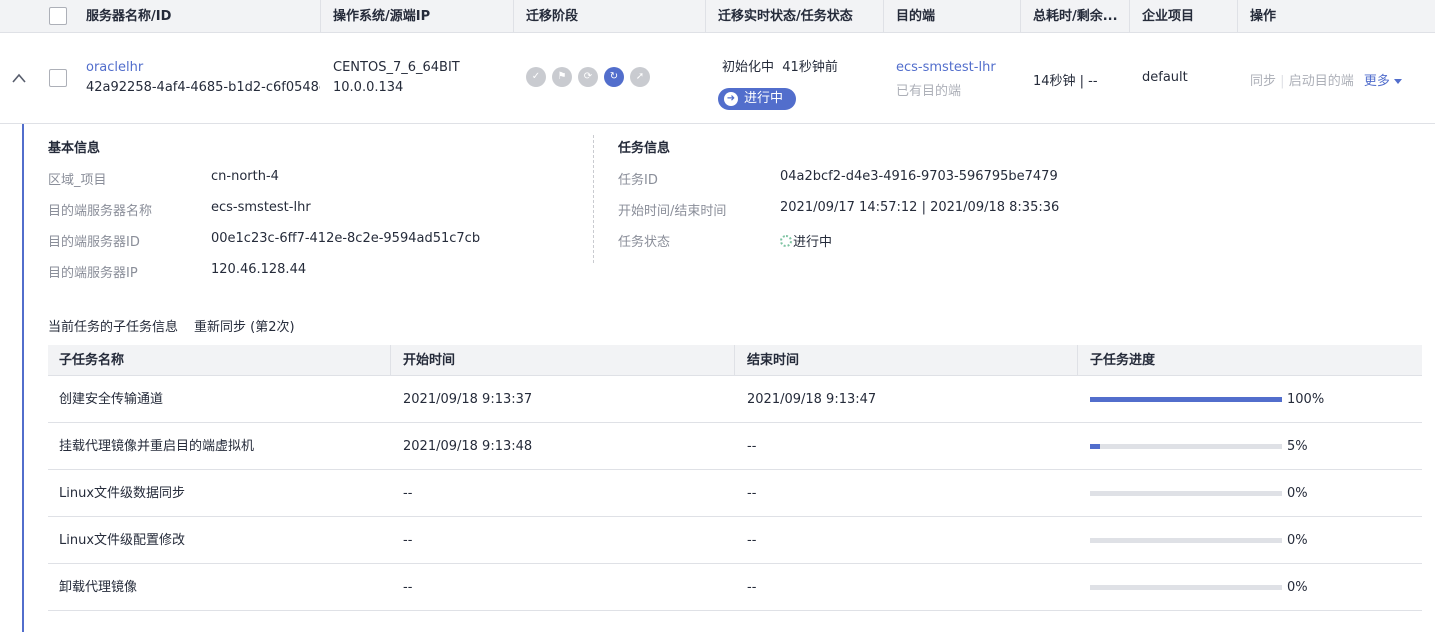 The image size is (1435, 632). Describe the element at coordinates (92, 360) in the screenshot. I see `subtask-col-name: 子任务名称` at that location.